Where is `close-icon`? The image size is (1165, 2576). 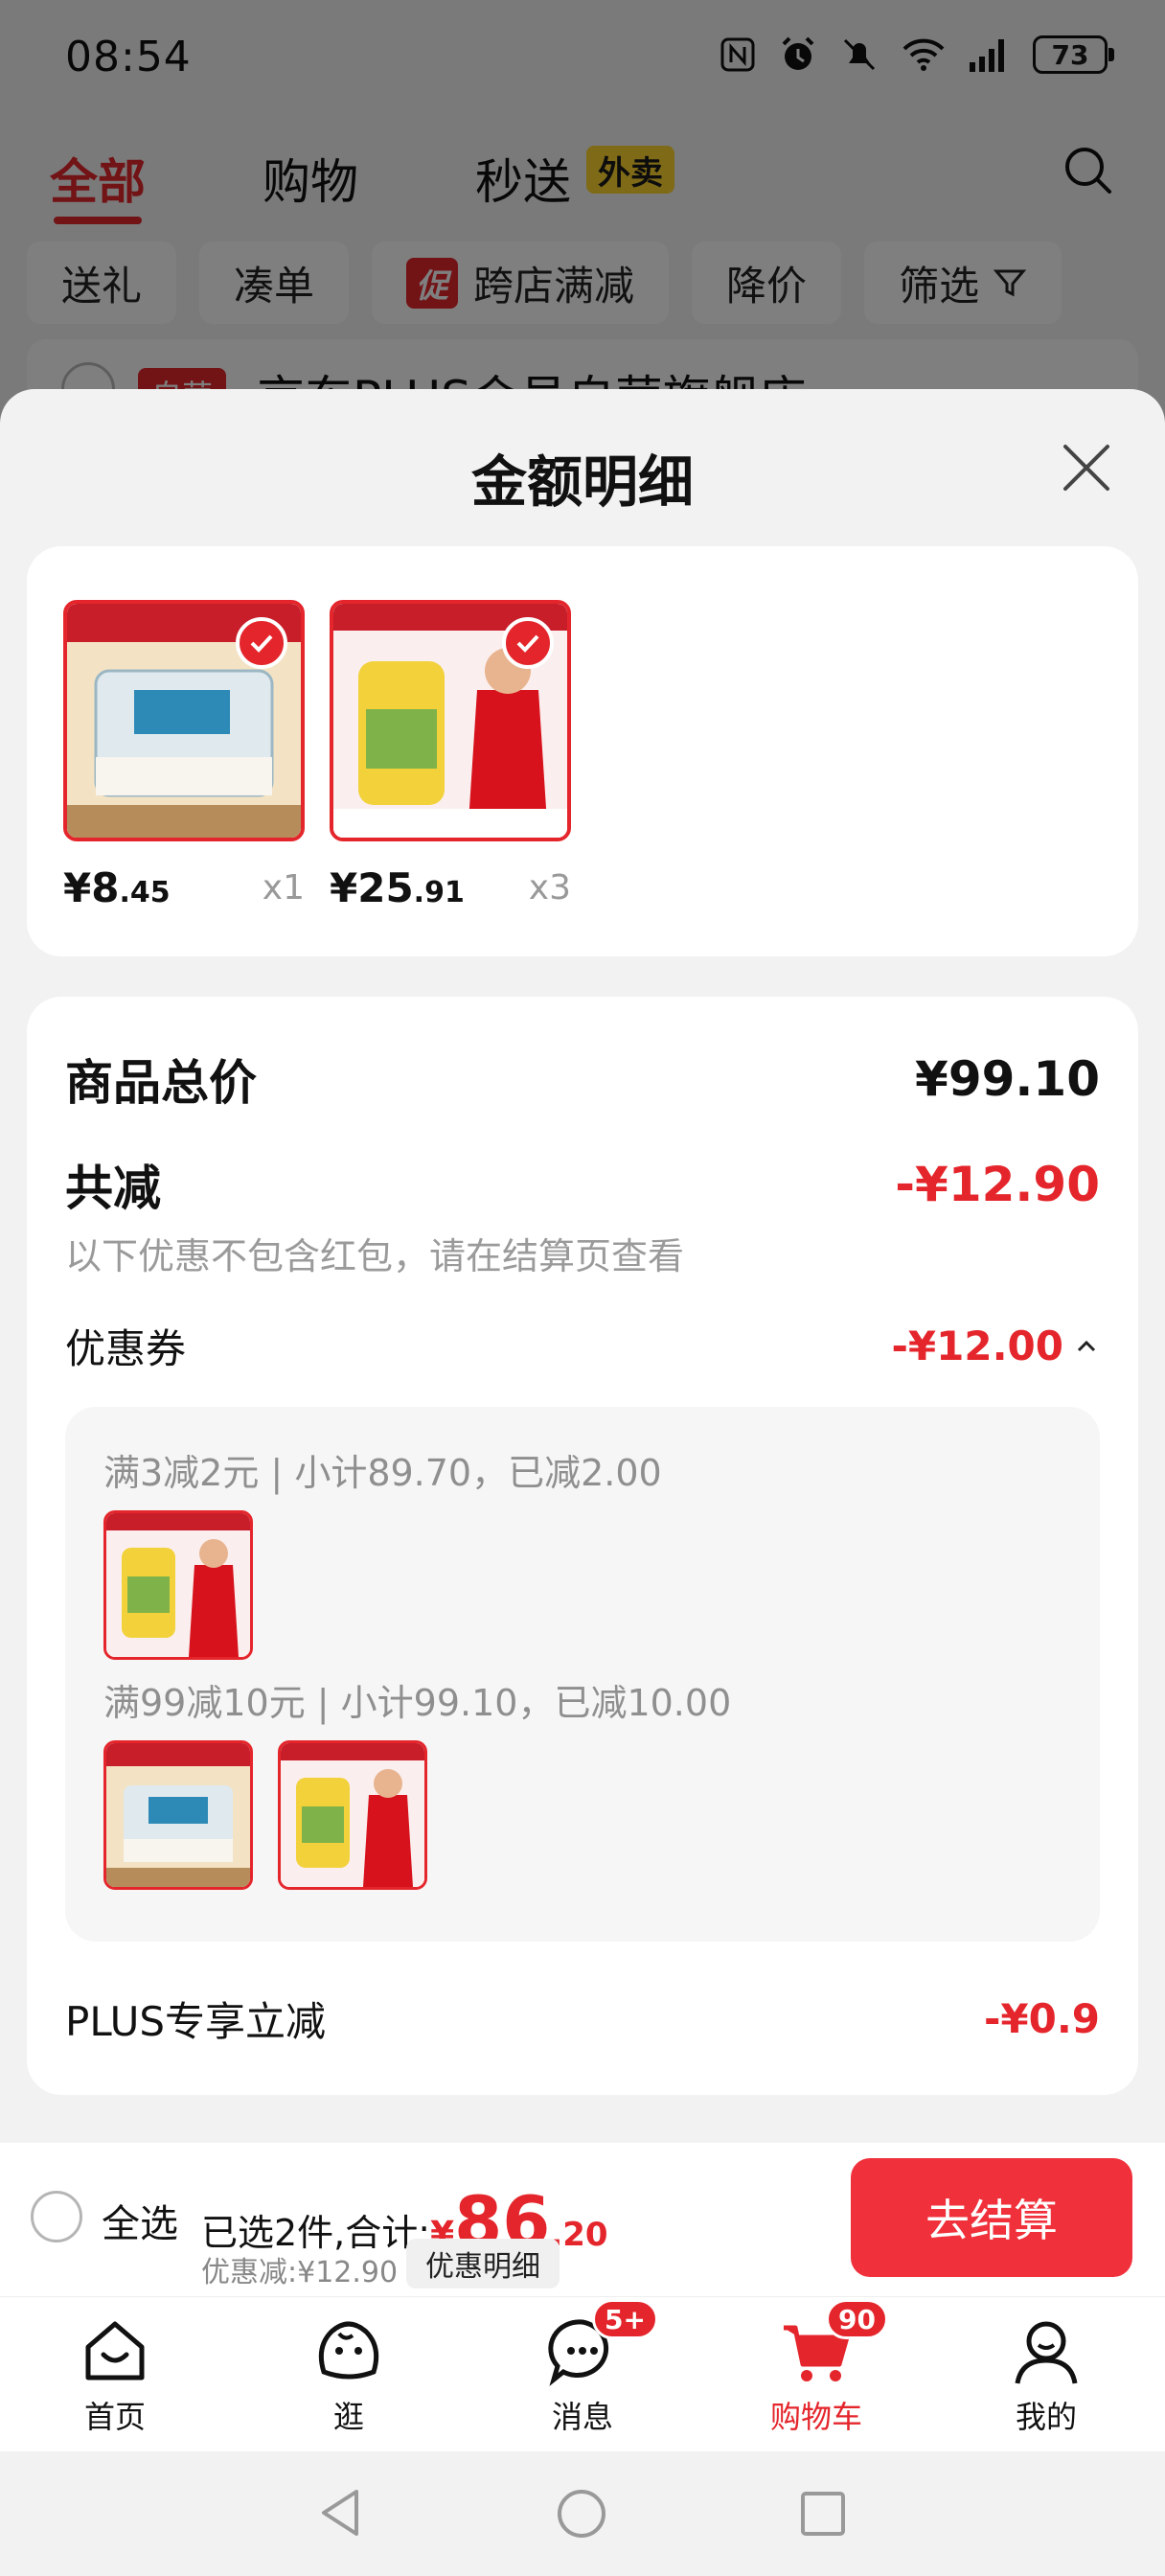 close-icon is located at coordinates (1087, 467).